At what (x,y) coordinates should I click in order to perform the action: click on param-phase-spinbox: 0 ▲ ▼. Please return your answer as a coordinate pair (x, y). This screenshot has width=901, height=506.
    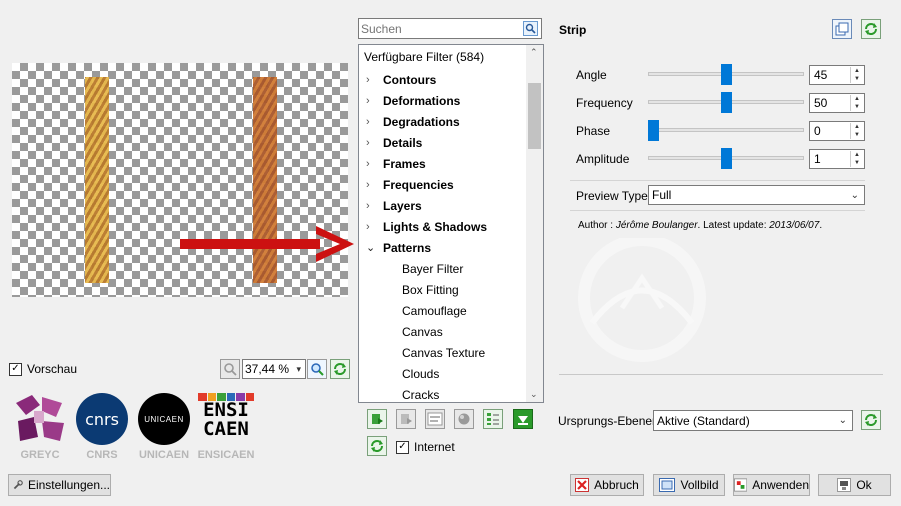
    Looking at the image, I should click on (837, 131).